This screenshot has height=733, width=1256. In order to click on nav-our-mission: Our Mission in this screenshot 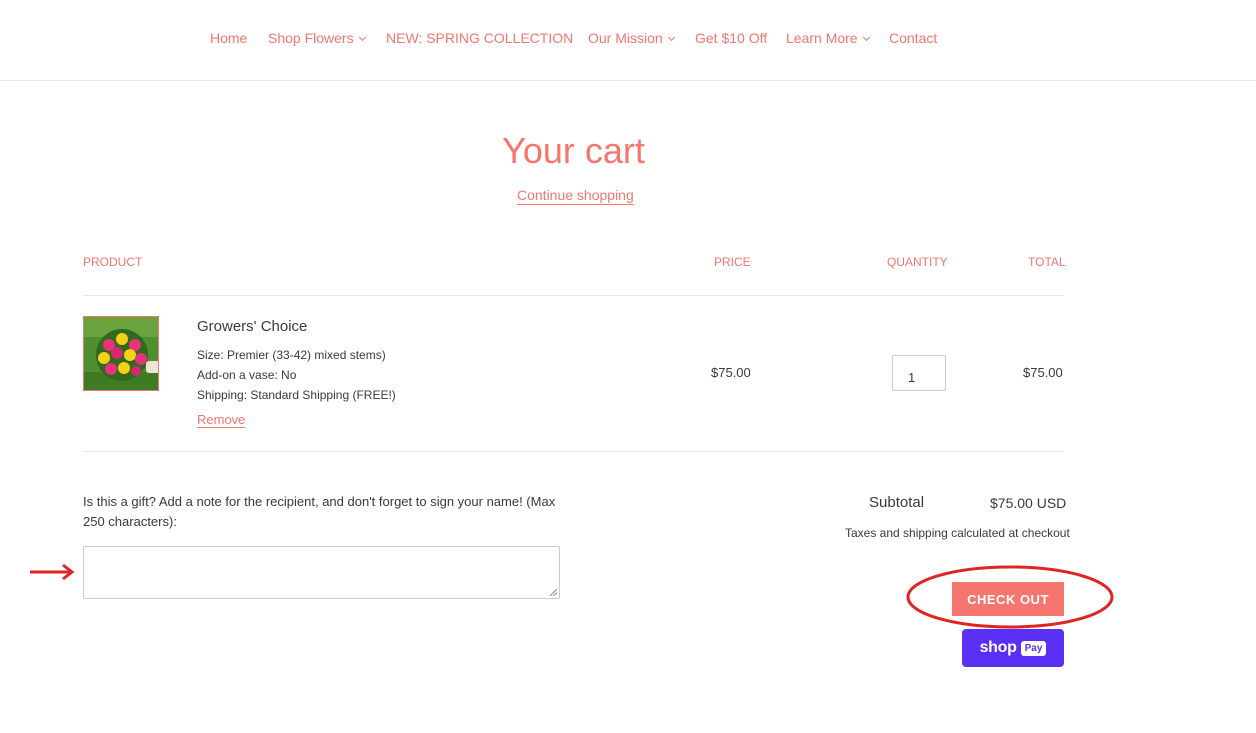, I will do `click(631, 38)`.